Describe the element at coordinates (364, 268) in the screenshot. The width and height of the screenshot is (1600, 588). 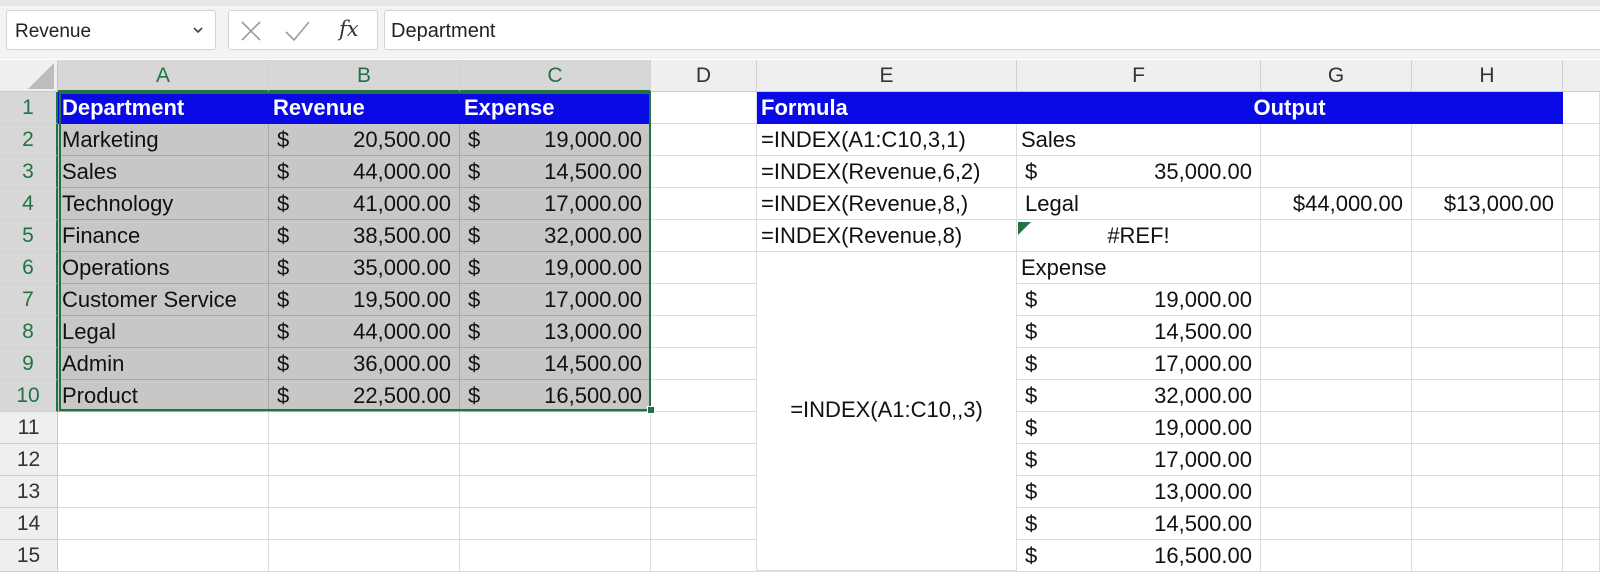
I see `cell-b6: $35,000.00` at that location.